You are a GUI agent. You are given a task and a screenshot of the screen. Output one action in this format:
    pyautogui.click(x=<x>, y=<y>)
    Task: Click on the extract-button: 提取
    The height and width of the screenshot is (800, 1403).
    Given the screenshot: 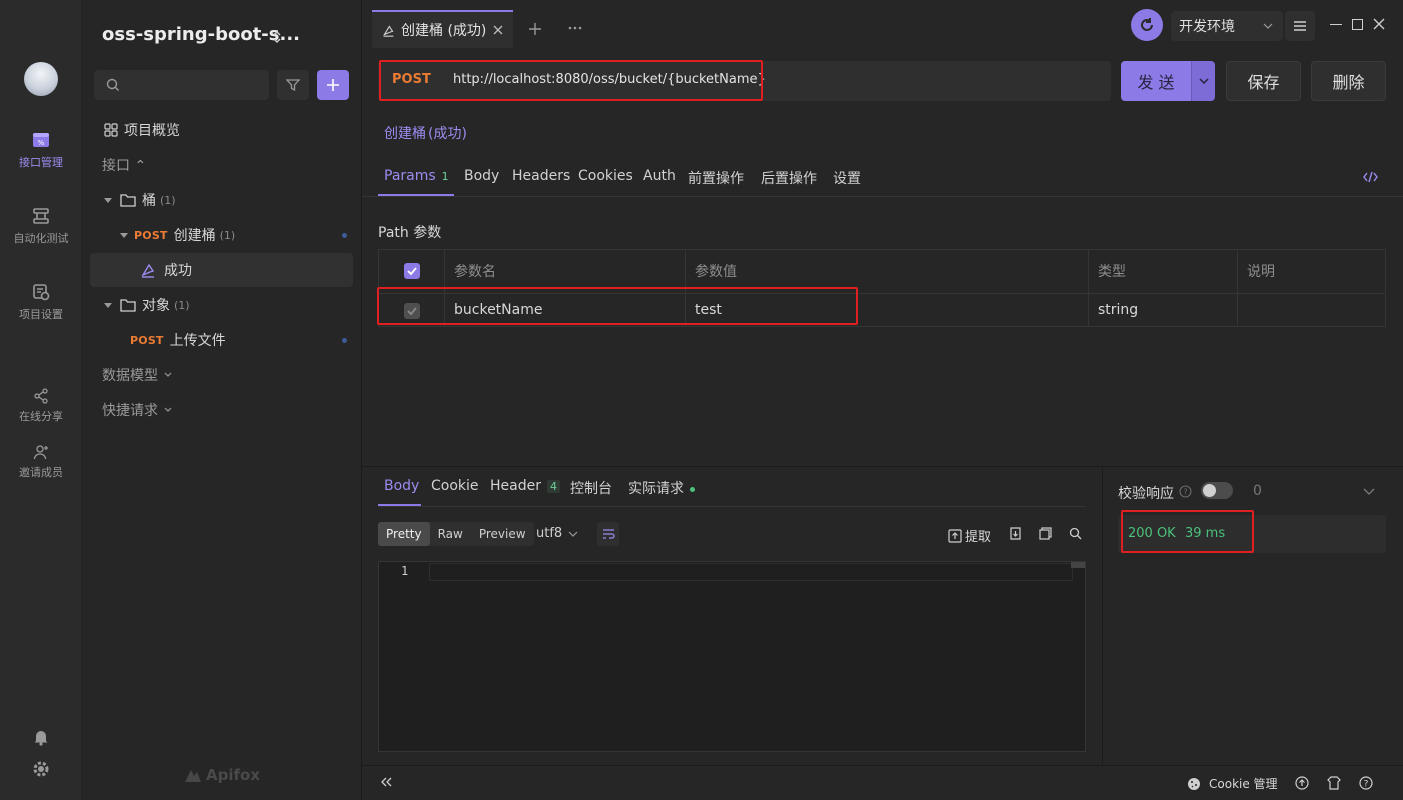 What is the action you would take?
    pyautogui.click(x=969, y=535)
    